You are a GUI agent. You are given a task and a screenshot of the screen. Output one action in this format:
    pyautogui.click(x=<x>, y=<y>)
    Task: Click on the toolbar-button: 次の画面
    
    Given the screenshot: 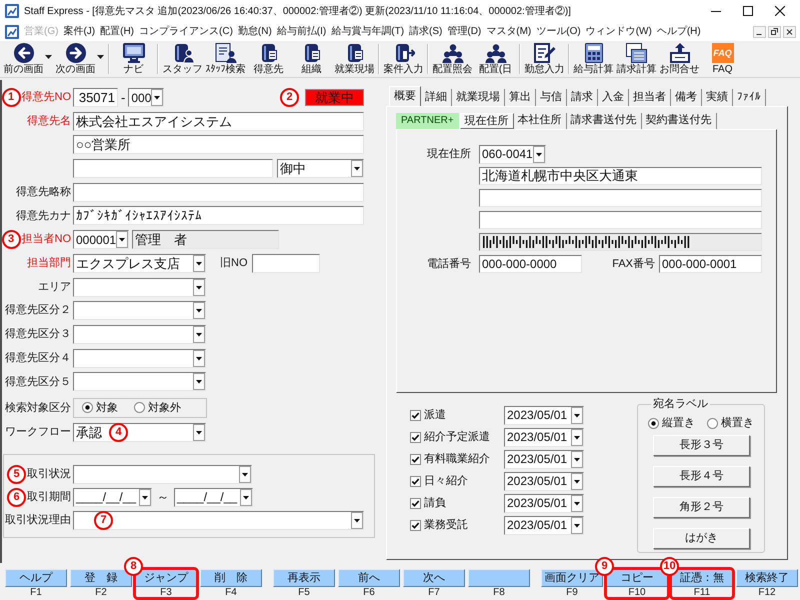 What is the action you would take?
    pyautogui.click(x=80, y=59)
    